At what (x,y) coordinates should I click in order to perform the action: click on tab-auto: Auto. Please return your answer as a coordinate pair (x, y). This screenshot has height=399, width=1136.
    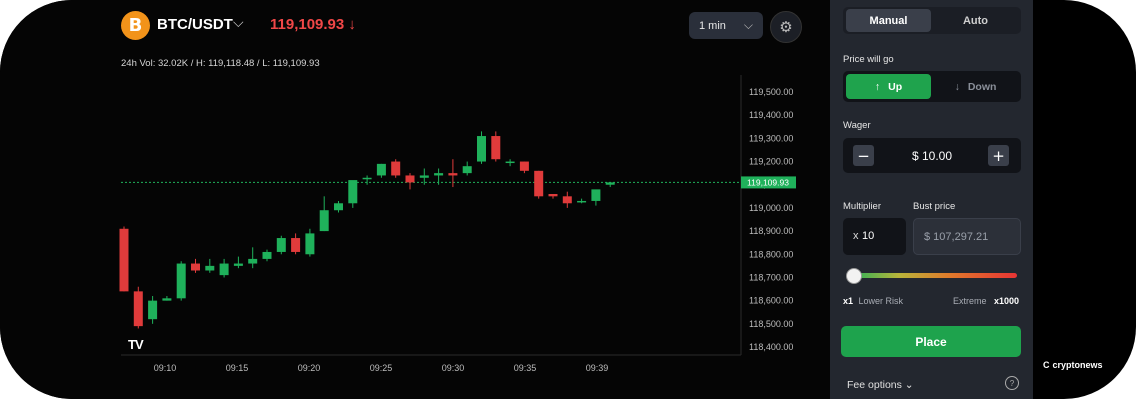
    Looking at the image, I should click on (975, 20).